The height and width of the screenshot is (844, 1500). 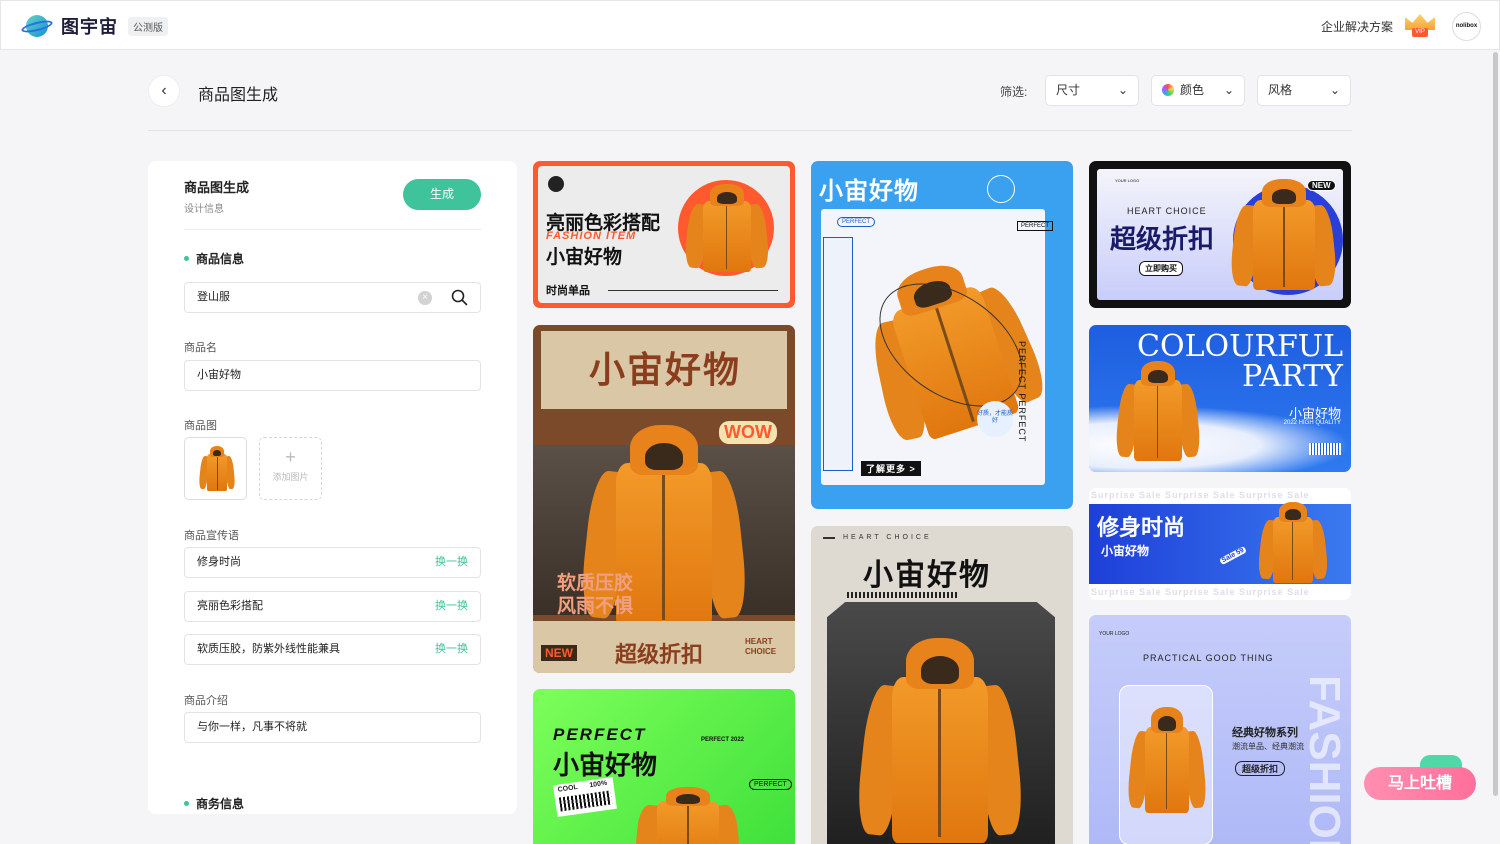 I want to click on scrollbar, so click(x=1495, y=424).